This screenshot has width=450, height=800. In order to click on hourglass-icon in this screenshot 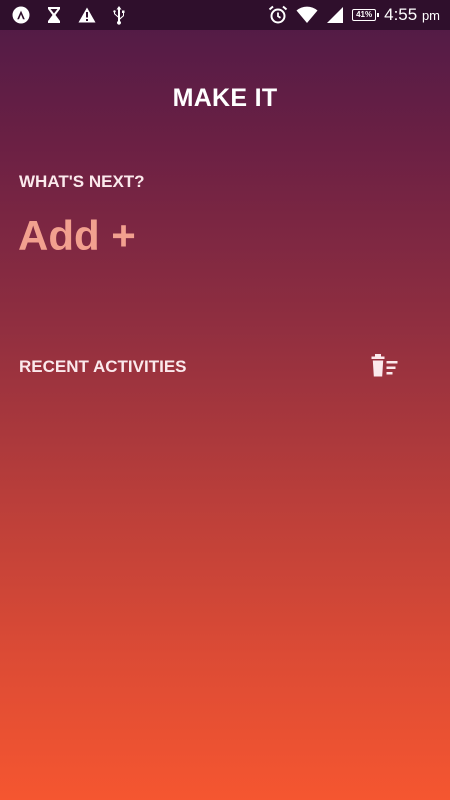, I will do `click(54, 15)`.